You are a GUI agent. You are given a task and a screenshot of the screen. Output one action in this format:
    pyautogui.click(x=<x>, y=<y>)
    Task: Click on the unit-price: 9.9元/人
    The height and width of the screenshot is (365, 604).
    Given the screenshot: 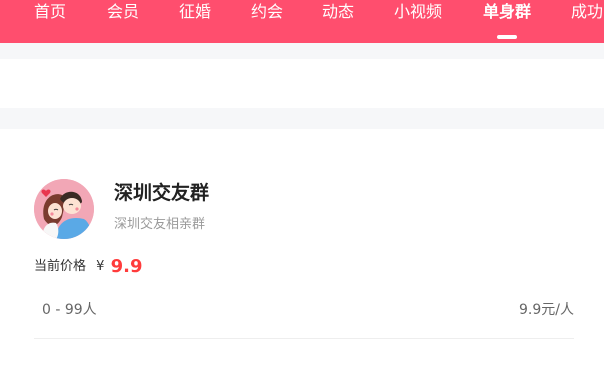 What is the action you would take?
    pyautogui.click(x=546, y=310)
    